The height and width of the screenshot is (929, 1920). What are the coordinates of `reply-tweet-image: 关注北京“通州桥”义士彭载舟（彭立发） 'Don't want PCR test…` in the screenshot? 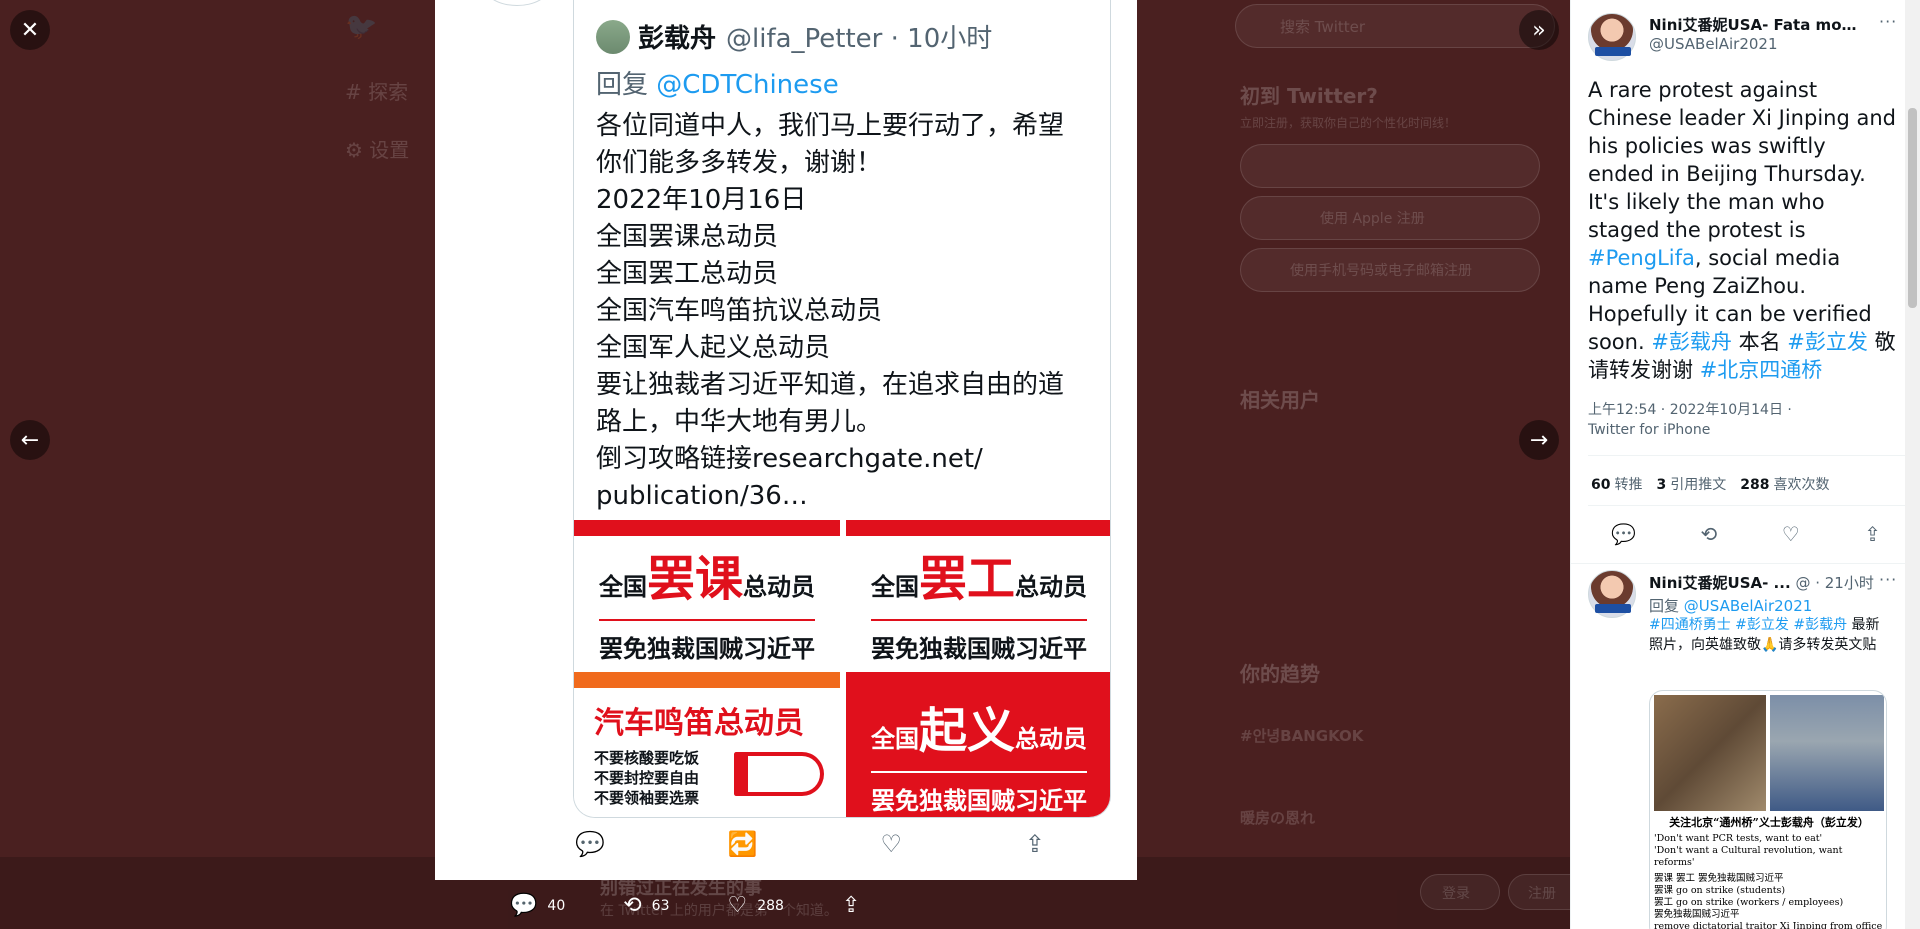 It's located at (1768, 809).